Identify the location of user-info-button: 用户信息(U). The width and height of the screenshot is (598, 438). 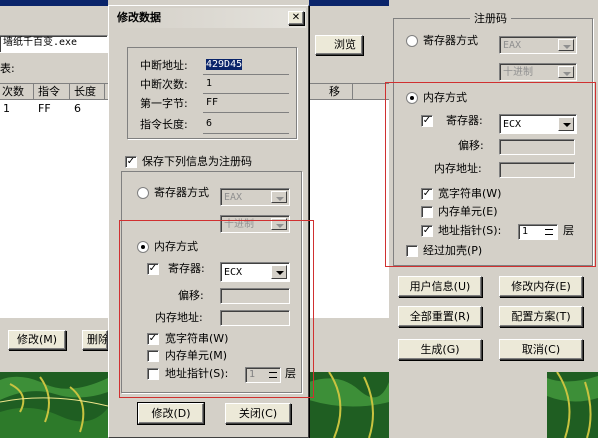
(440, 286).